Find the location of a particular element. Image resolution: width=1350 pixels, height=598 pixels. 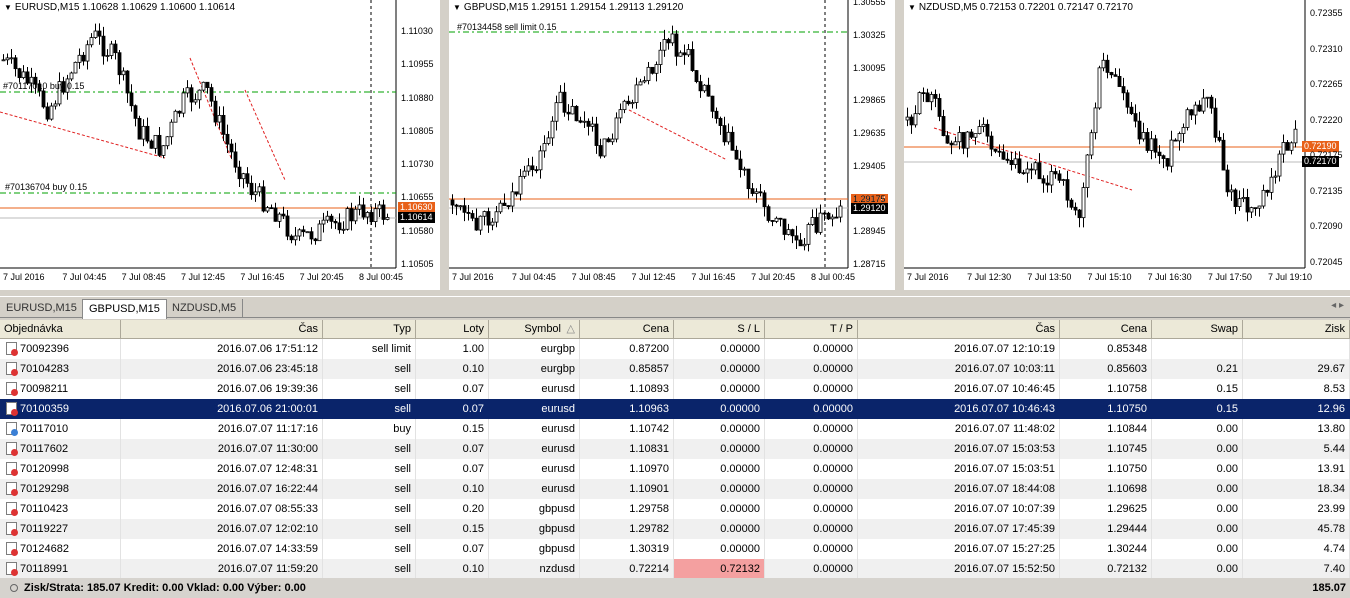

table-cell: 1.10698 is located at coordinates (1106, 489).